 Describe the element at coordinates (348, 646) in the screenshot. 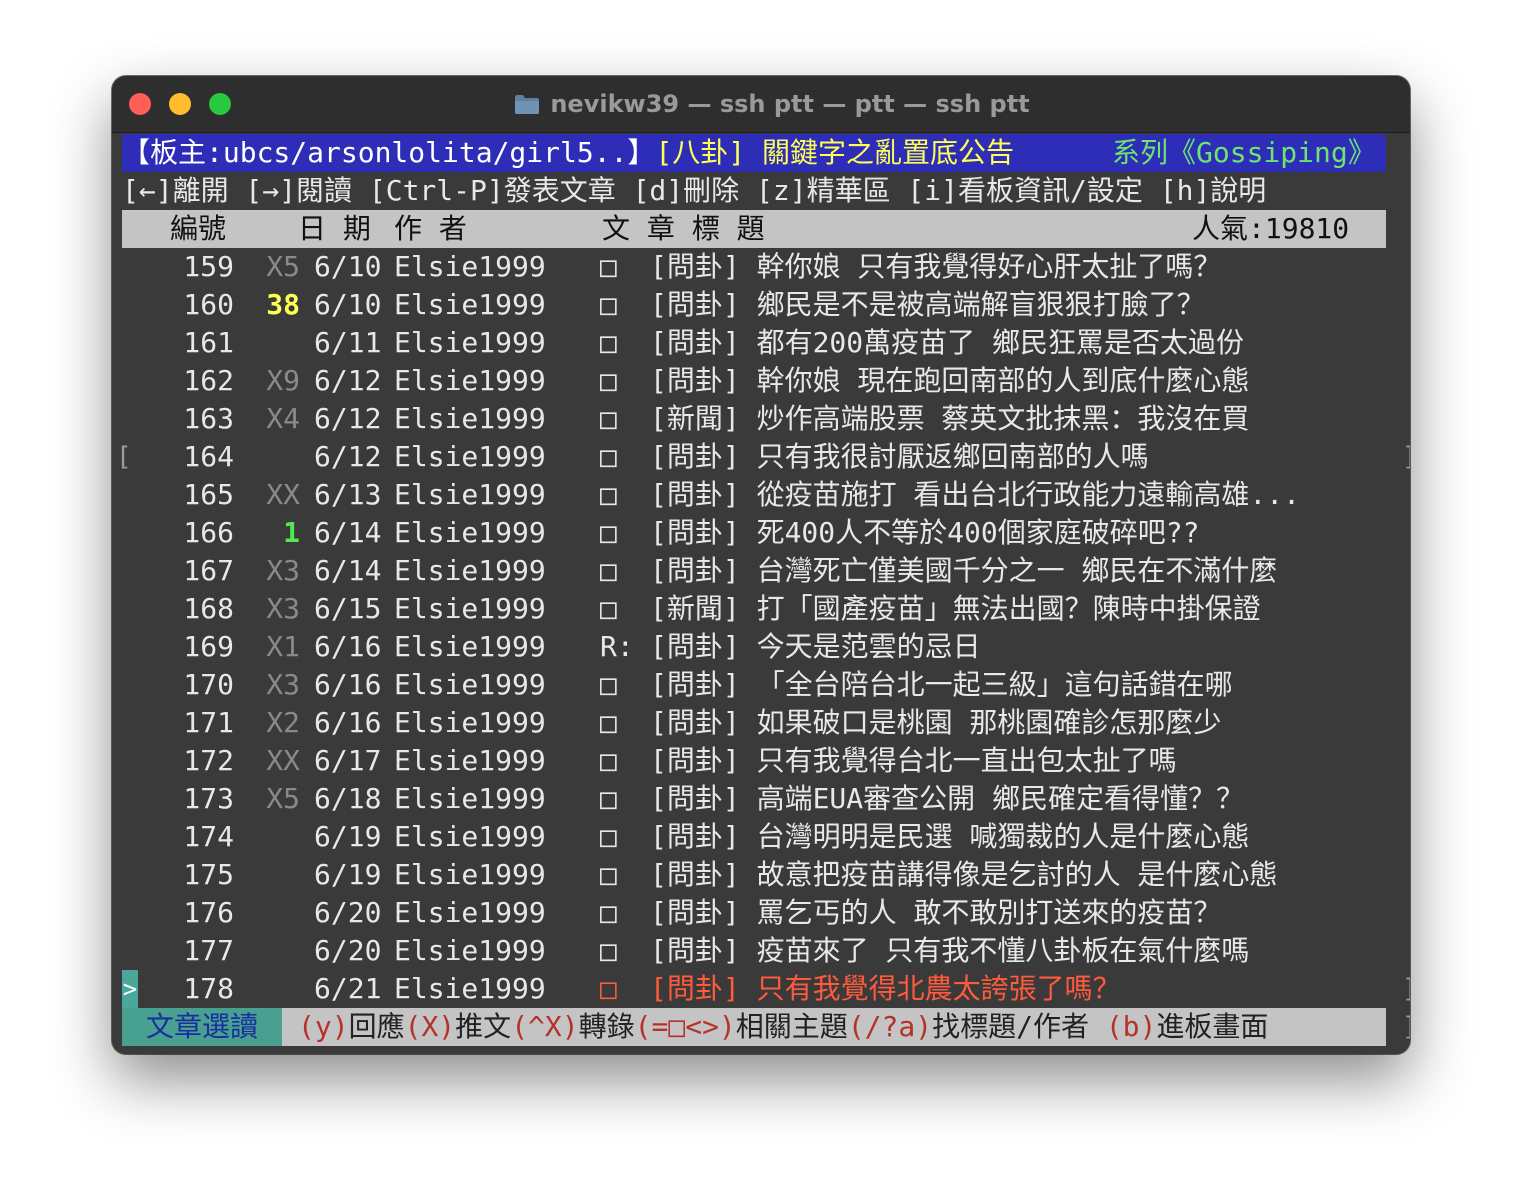

I see `post-date: 6/16` at that location.